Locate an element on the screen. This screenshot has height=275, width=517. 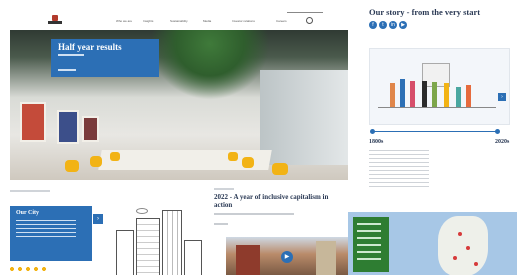
nav-item-insights: Insights is located at coordinates (148, 21).